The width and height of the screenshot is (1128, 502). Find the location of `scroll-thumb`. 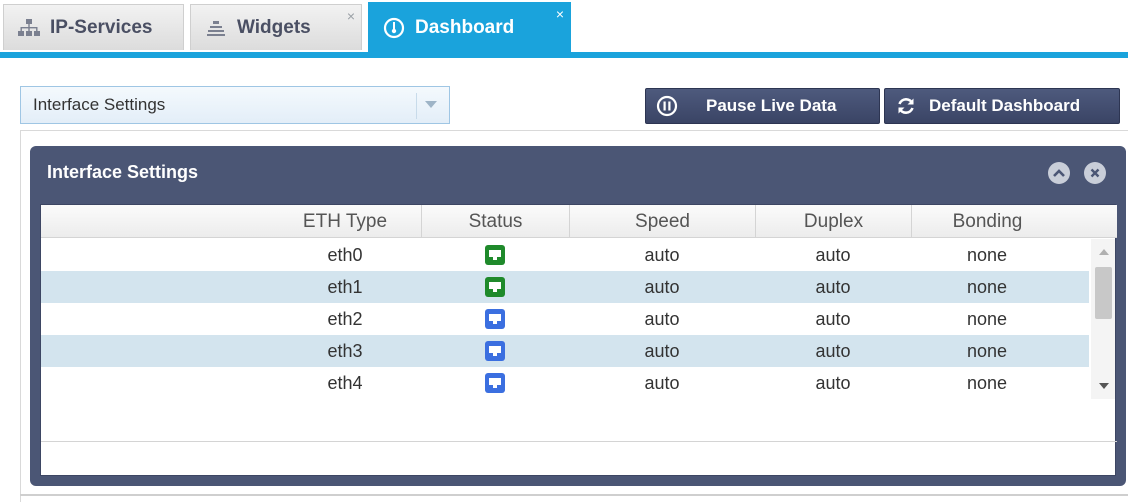

scroll-thumb is located at coordinates (1103, 293).